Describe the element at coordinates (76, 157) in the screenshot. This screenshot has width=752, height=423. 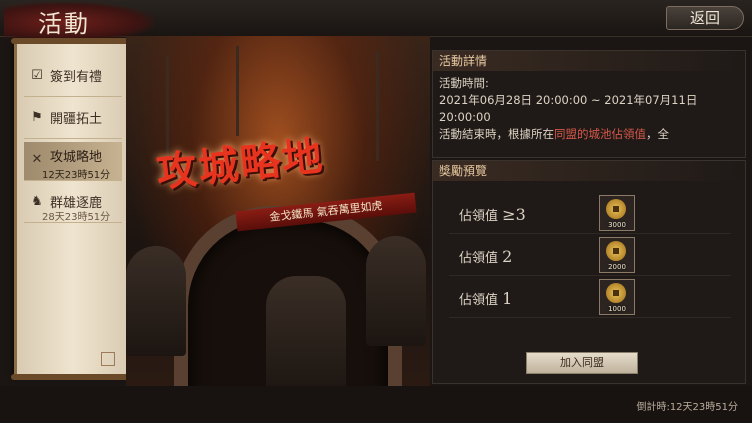
I see `sidebar-item-label: 攻城略地` at that location.